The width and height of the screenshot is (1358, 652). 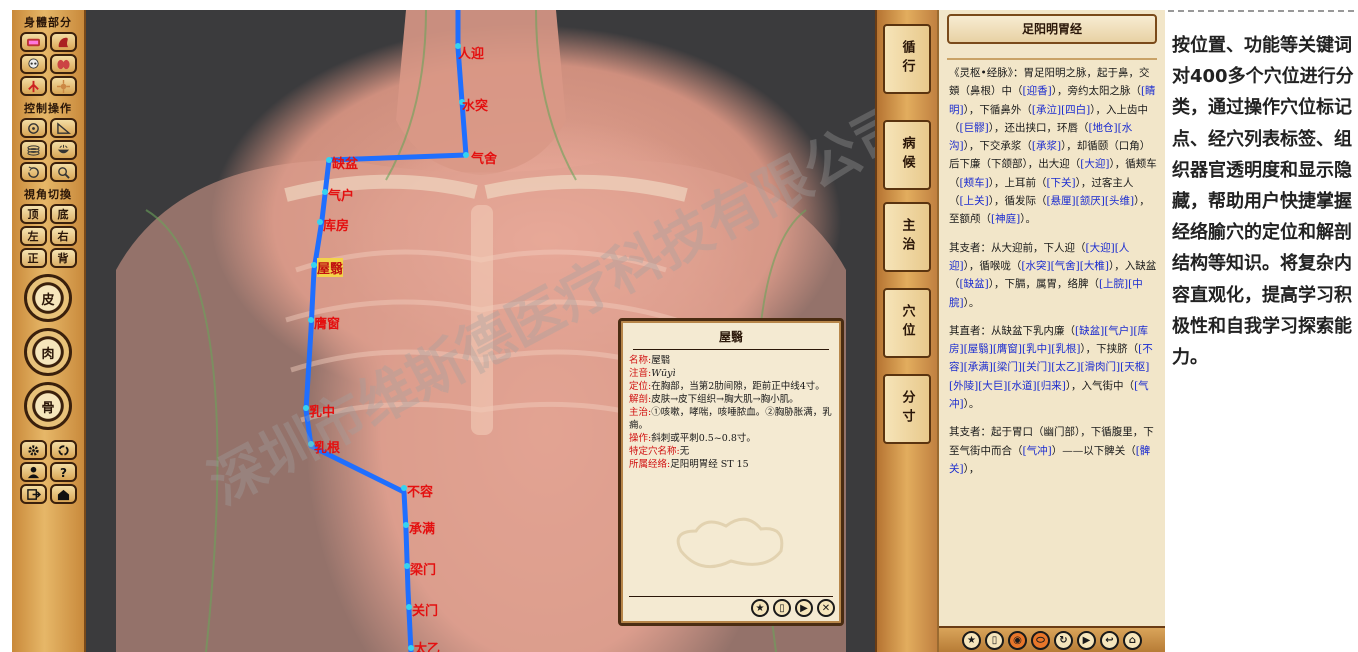 What do you see at coordinates (650, 464) in the screenshot?
I see `meridian-key: 所属经络:` at bounding box center [650, 464].